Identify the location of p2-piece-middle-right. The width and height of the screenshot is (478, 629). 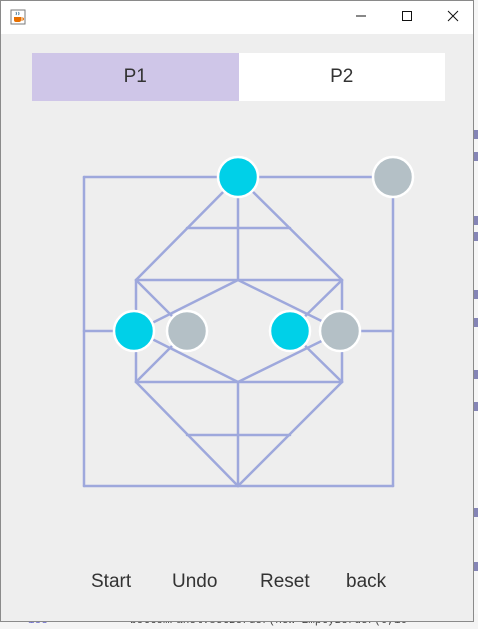
(340, 331).